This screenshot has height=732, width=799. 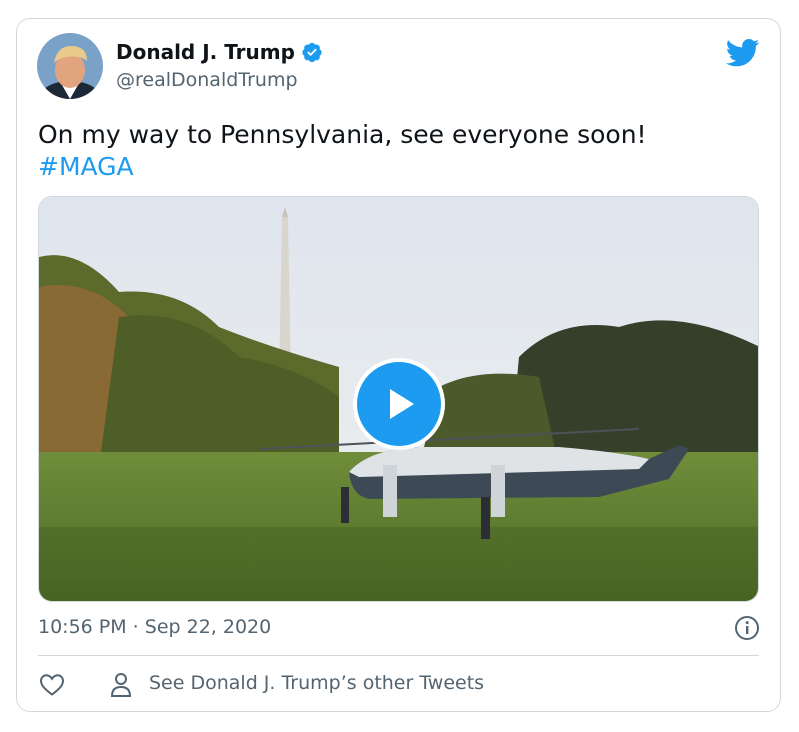 I want to click on twitter-bird-icon, so click(x=743, y=53).